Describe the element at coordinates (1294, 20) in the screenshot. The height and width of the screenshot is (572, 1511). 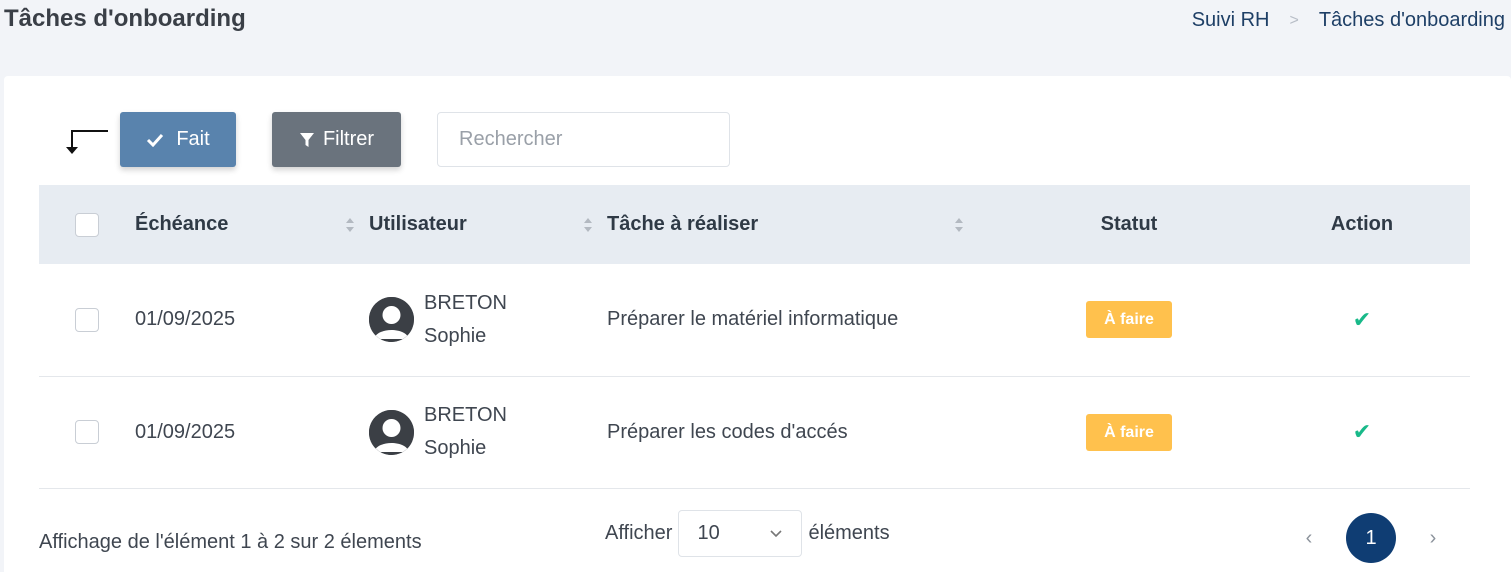
I see `chevron-right-icon: >` at that location.